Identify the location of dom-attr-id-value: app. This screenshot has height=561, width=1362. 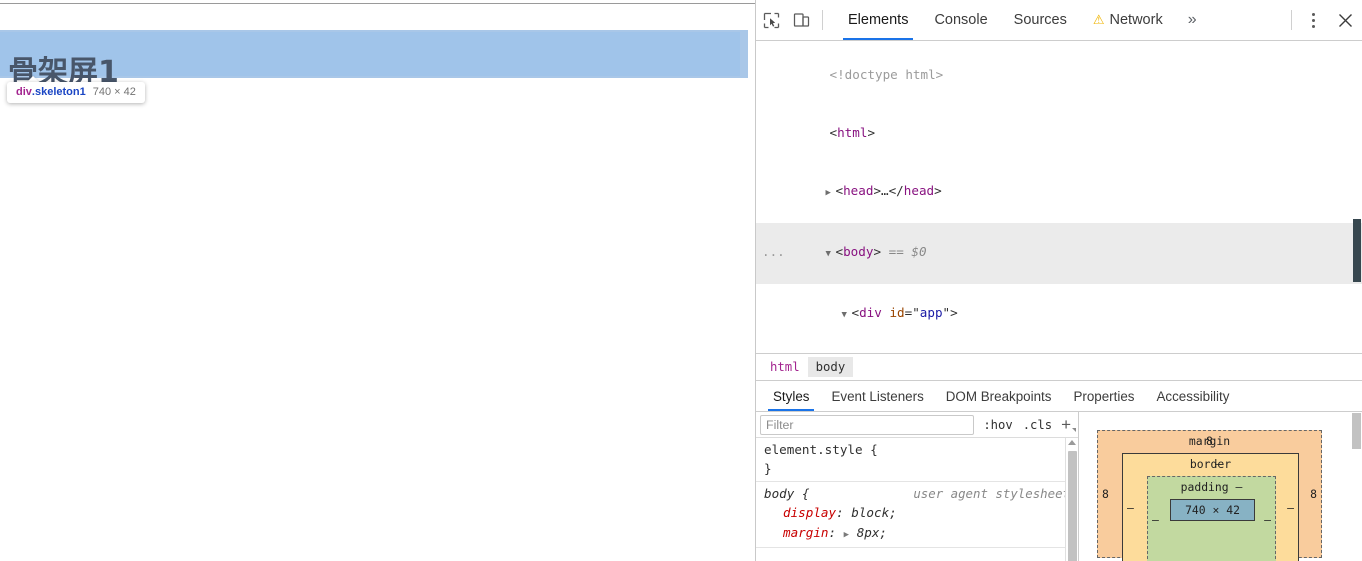
(931, 312).